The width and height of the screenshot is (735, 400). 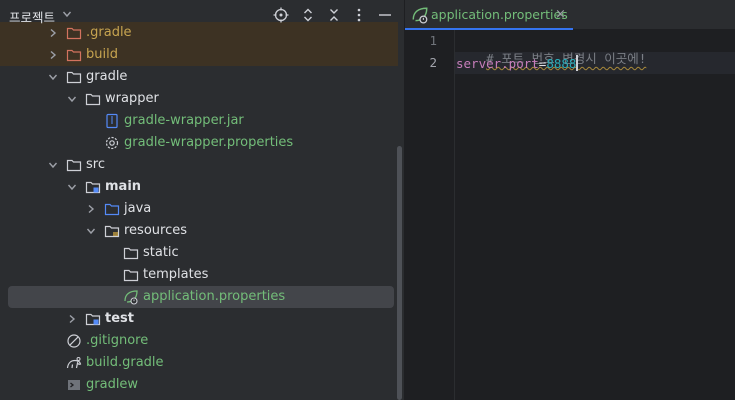 I want to click on jar-file-icon, so click(x=112, y=121).